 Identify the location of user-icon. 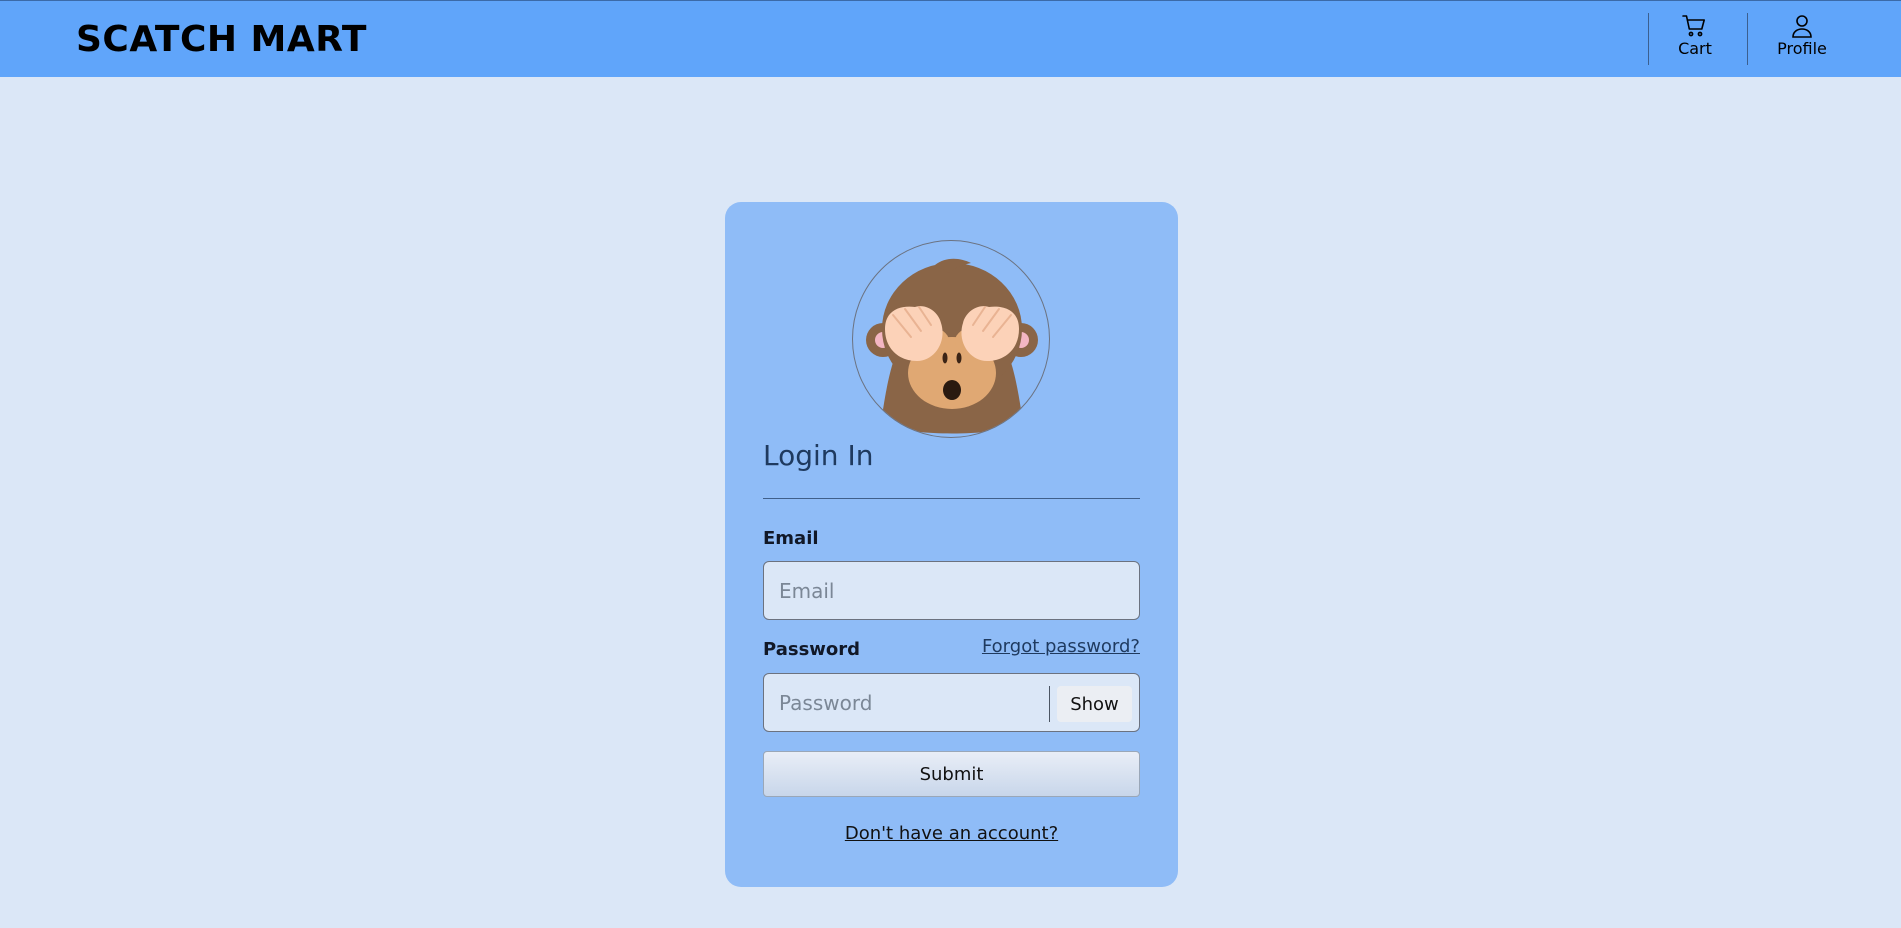
(1802, 26).